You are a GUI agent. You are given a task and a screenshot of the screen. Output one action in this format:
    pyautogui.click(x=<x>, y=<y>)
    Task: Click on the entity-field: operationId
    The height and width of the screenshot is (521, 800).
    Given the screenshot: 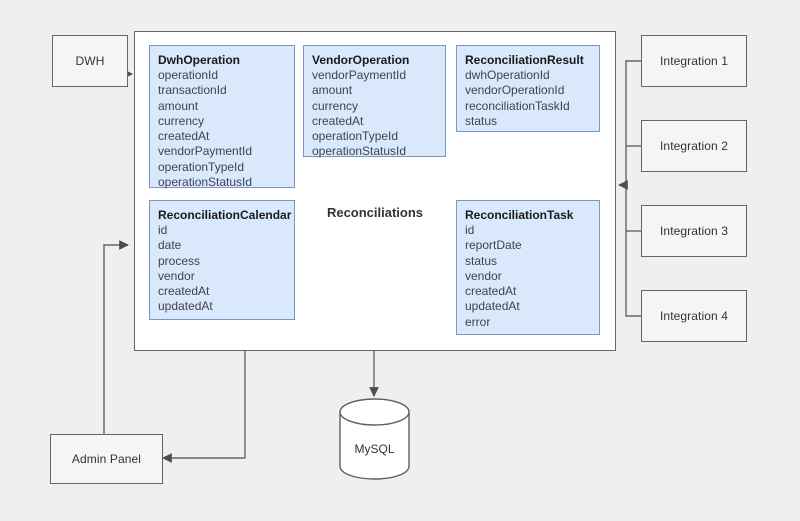 What is the action you would take?
    pyautogui.click(x=188, y=75)
    